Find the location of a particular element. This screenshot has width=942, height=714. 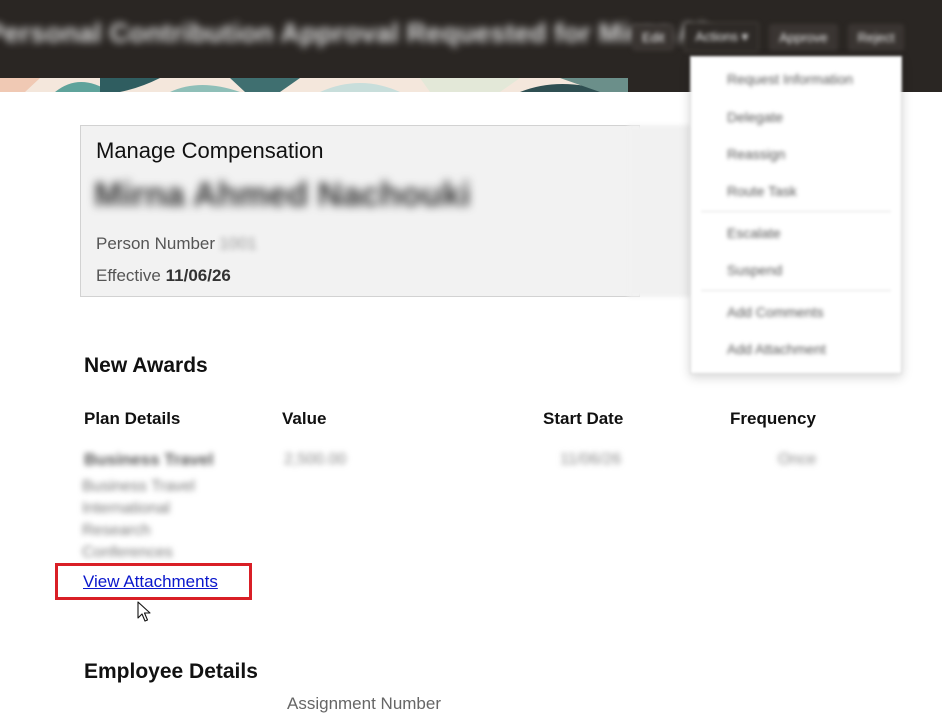

view-attachments-link: View Attachments is located at coordinates (150, 582).